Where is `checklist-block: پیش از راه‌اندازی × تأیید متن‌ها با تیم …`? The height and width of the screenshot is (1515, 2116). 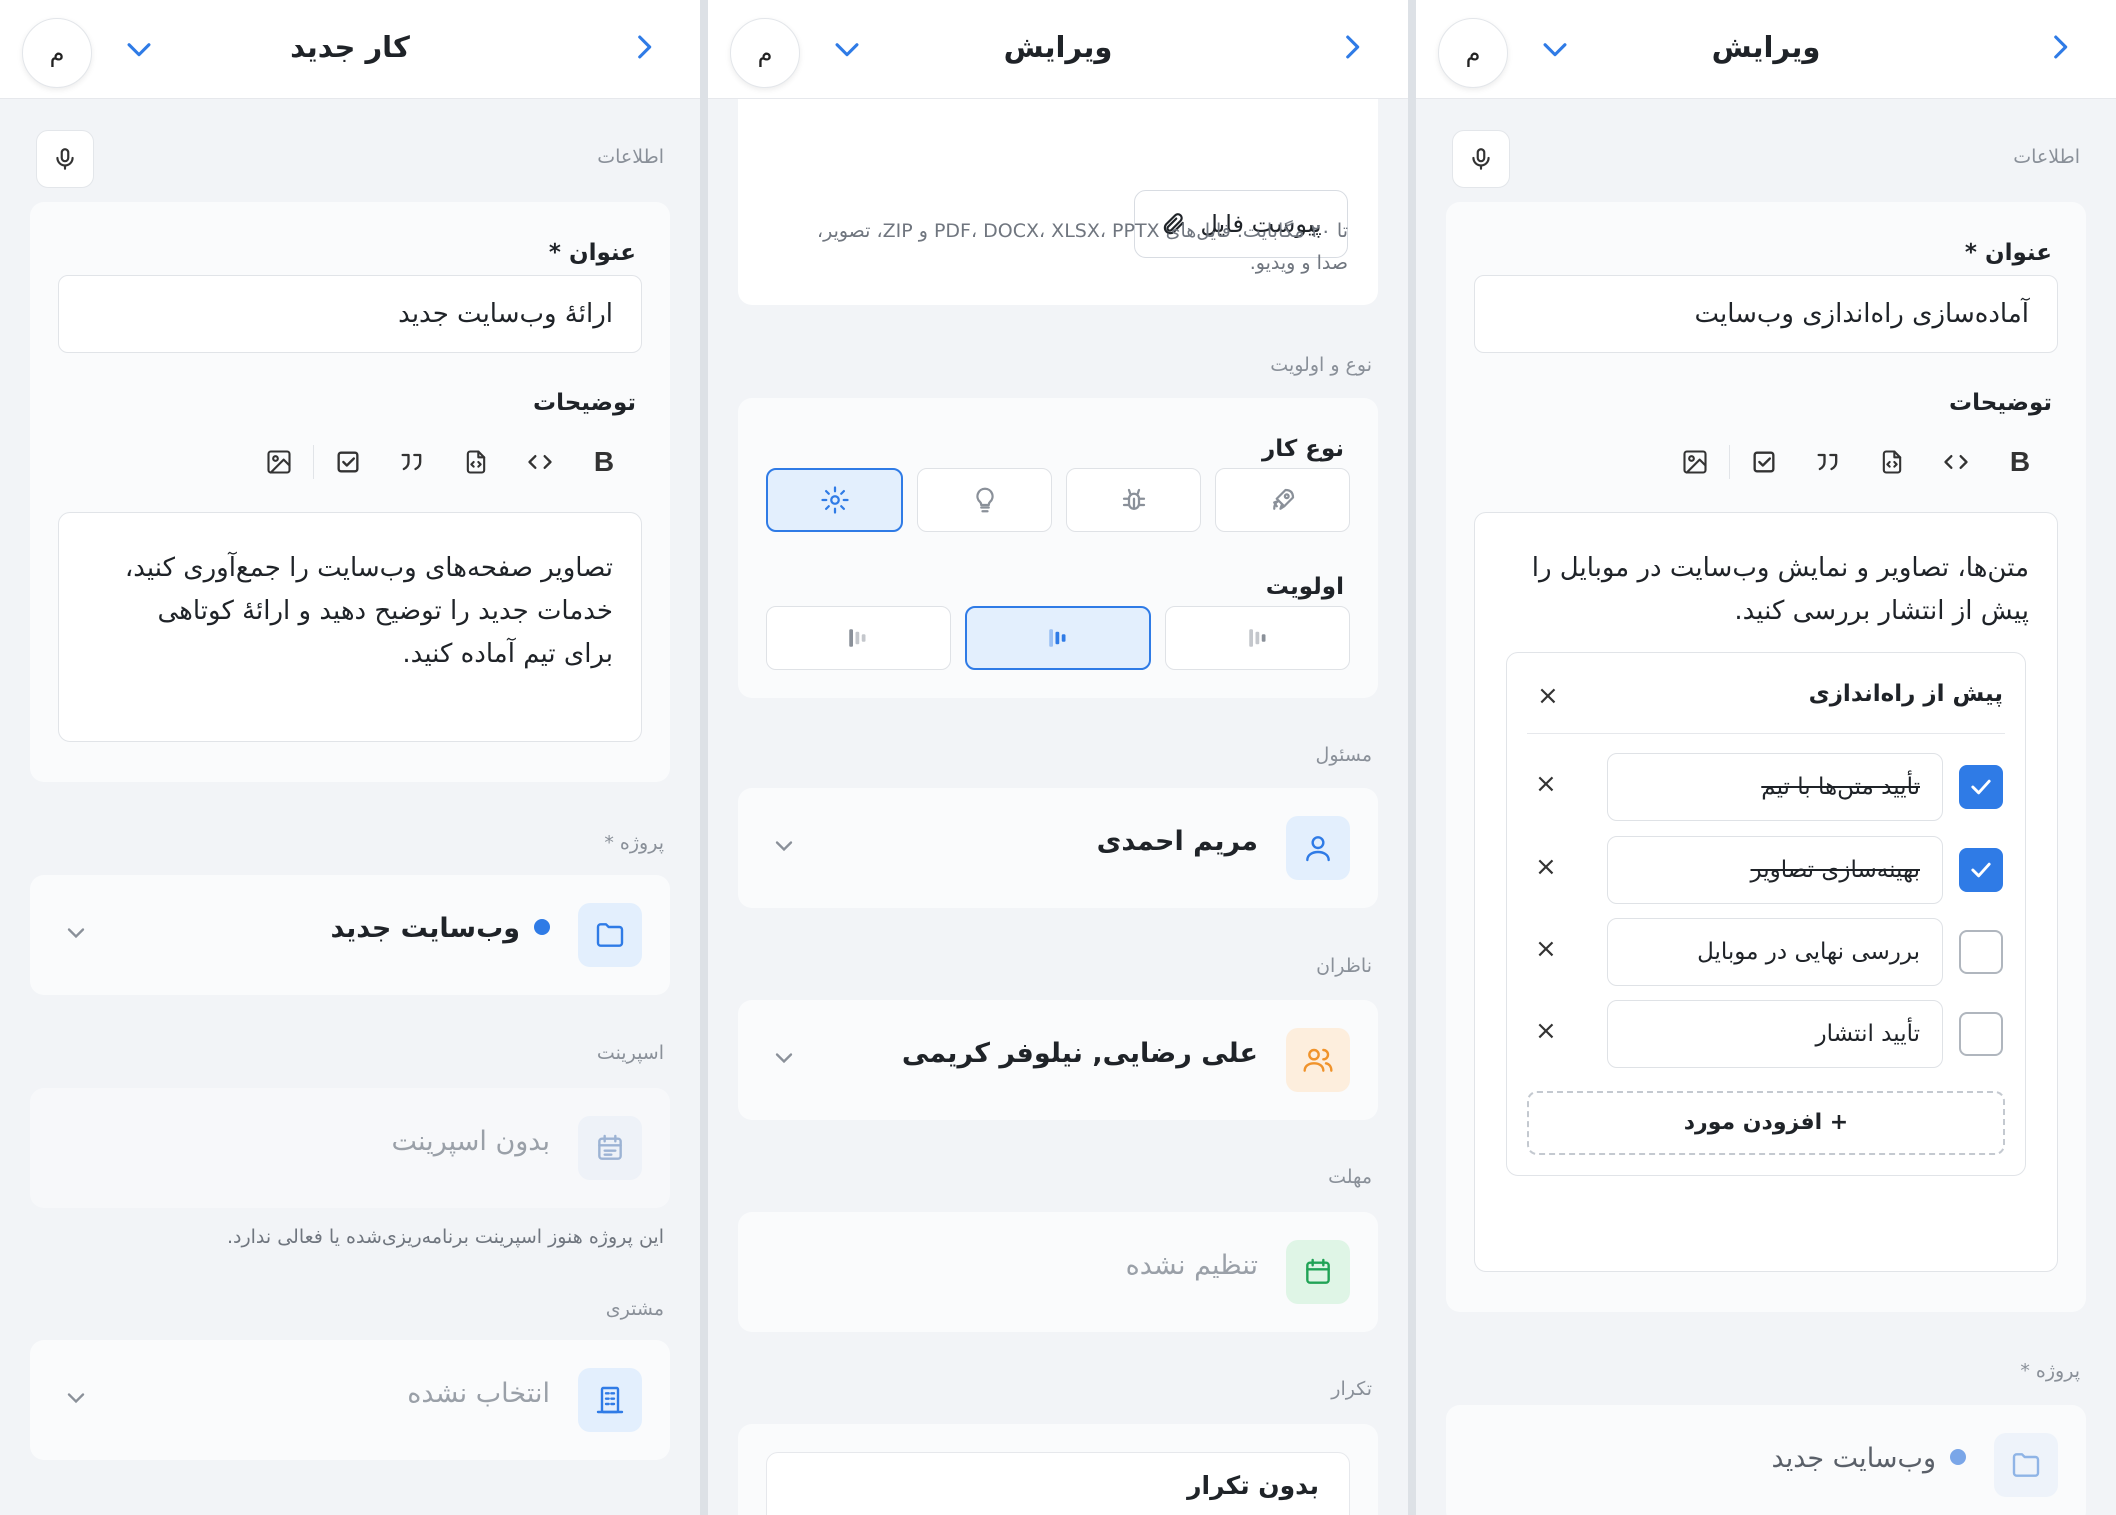 checklist-block: پیش از راه‌اندازی × تأیید متن‌ها با تیم … is located at coordinates (1766, 914).